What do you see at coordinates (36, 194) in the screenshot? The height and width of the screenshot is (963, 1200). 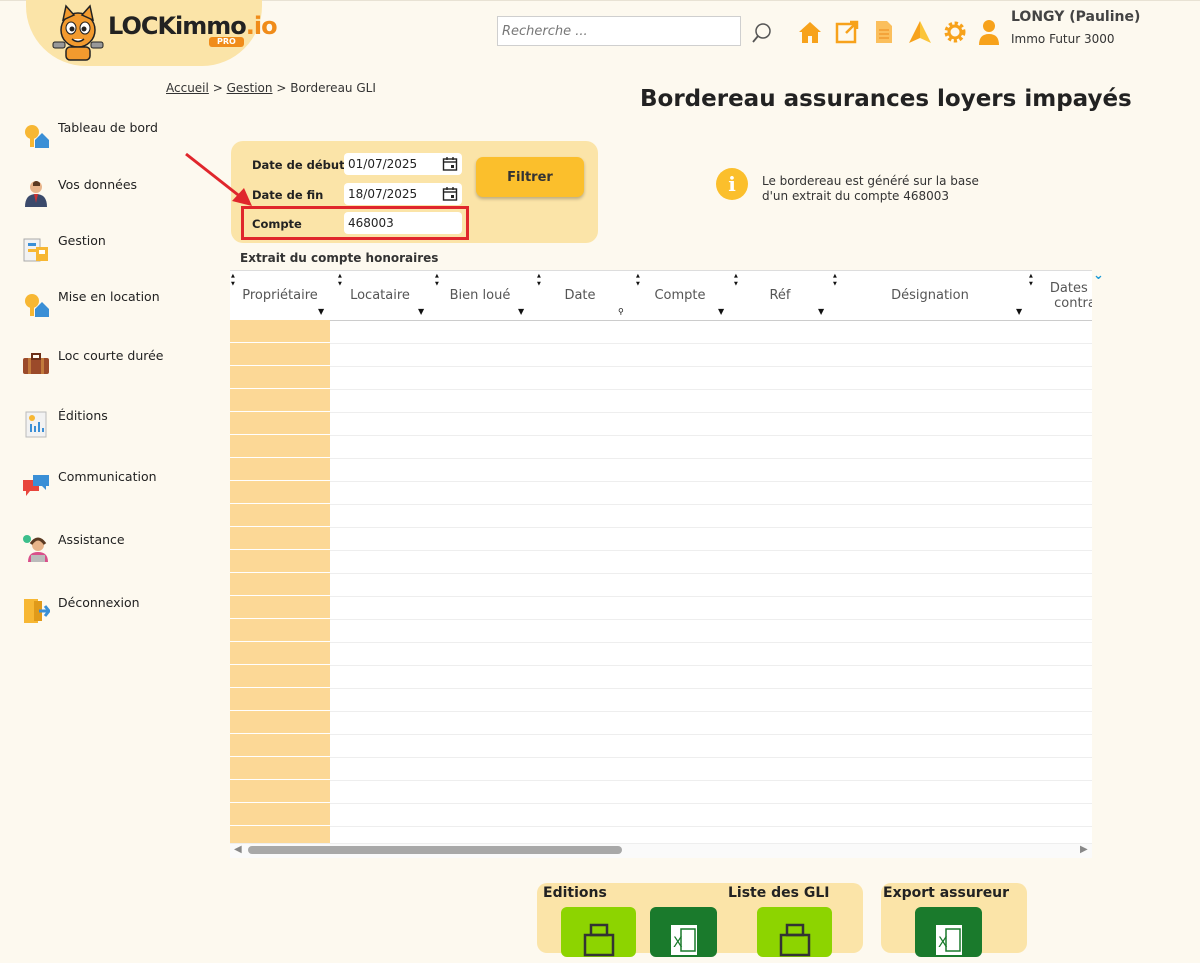 I see `person-icon` at bounding box center [36, 194].